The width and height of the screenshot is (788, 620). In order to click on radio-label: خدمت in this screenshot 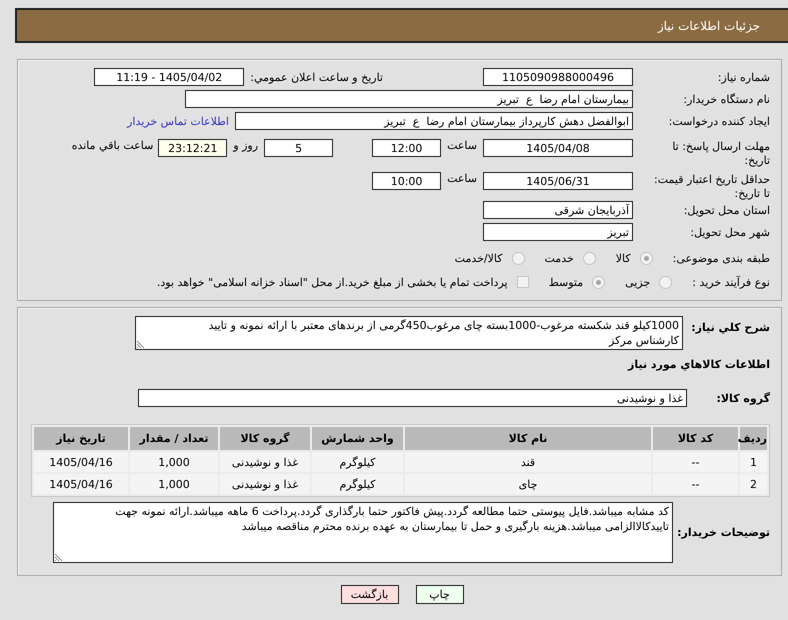, I will do `click(559, 258)`.